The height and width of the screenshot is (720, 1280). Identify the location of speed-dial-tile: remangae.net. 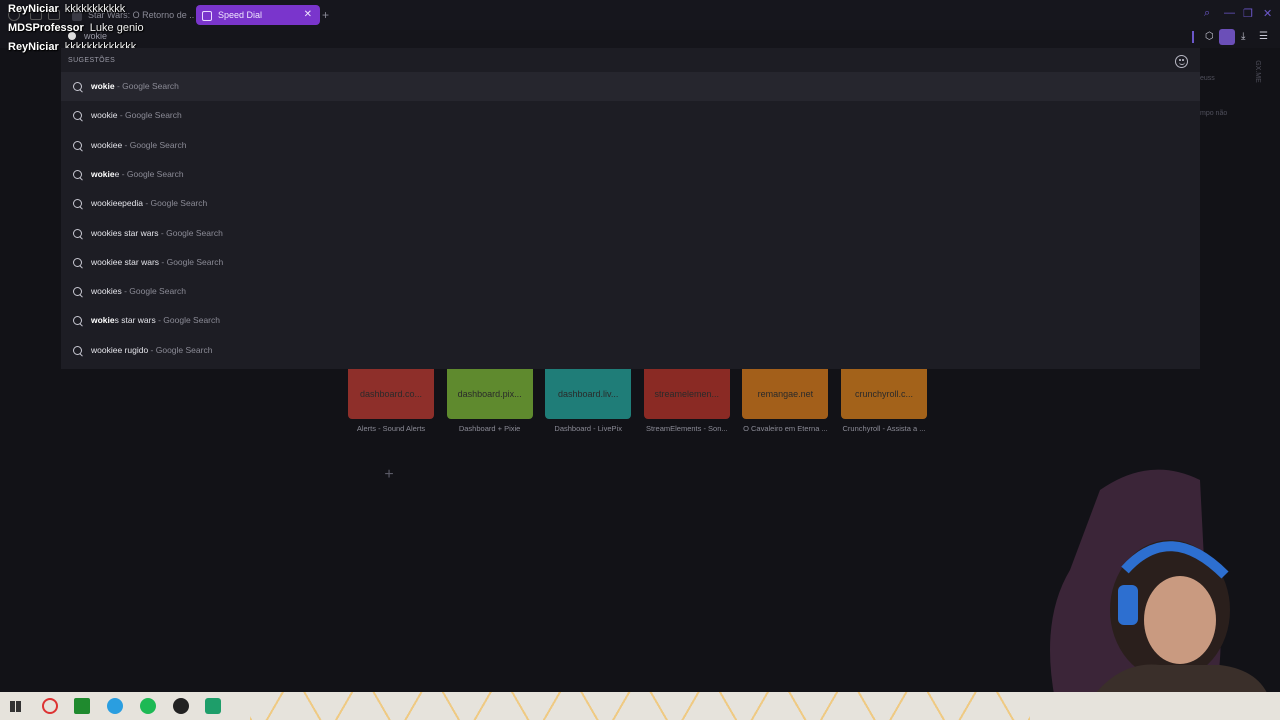
(785, 394).